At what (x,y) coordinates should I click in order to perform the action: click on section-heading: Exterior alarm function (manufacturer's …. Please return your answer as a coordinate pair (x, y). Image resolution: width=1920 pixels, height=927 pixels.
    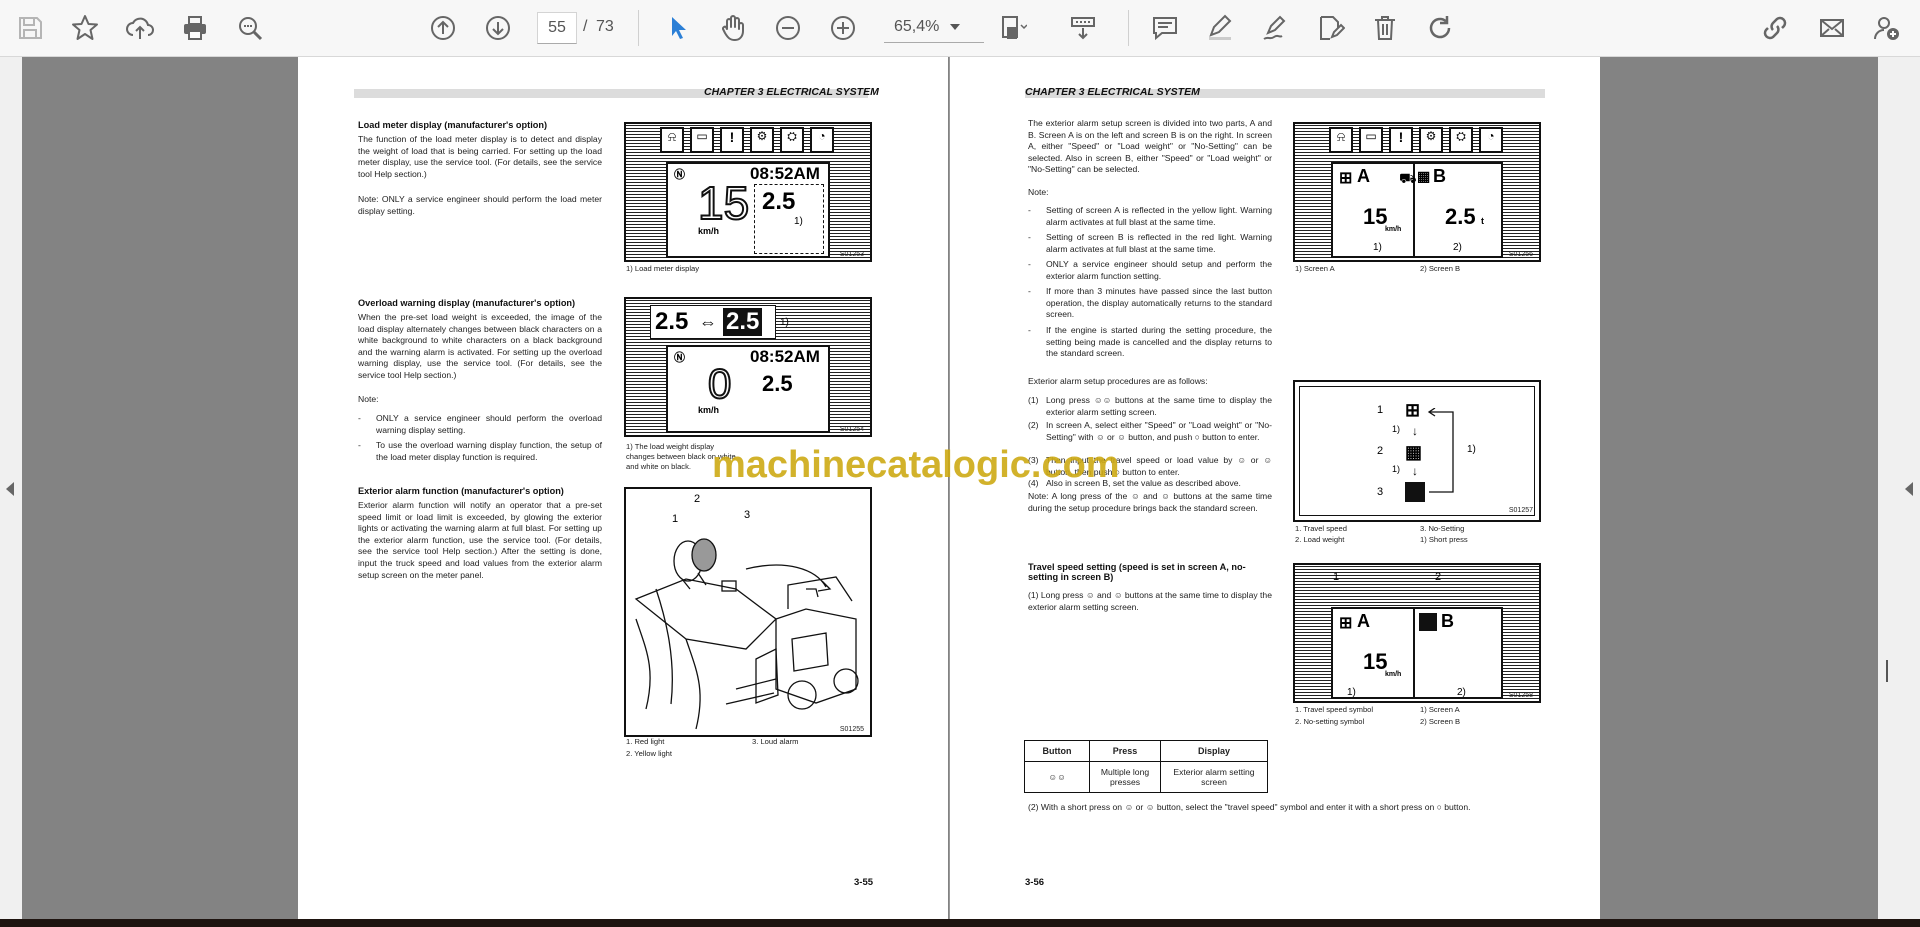
    Looking at the image, I should click on (461, 491).